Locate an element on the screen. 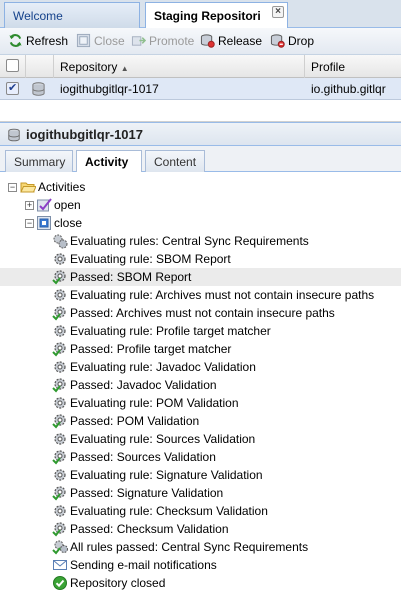 Image resolution: width=401 pixels, height=597 pixels. activity-event-label: Evaluating rule: Checksum Validation is located at coordinates (169, 511).